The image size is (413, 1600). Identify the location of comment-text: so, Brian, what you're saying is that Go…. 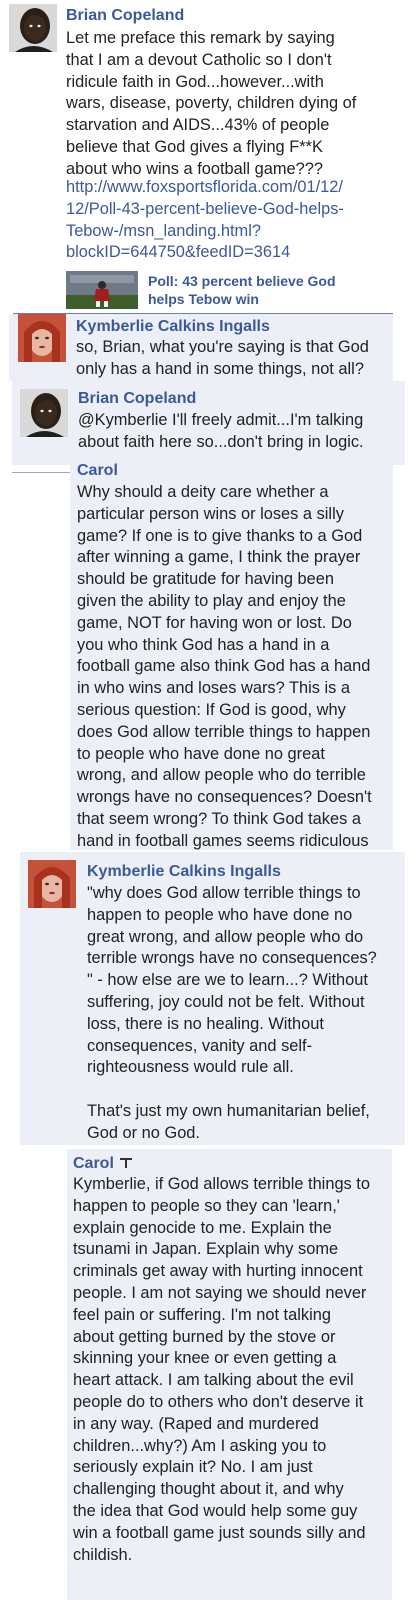
(222, 358).